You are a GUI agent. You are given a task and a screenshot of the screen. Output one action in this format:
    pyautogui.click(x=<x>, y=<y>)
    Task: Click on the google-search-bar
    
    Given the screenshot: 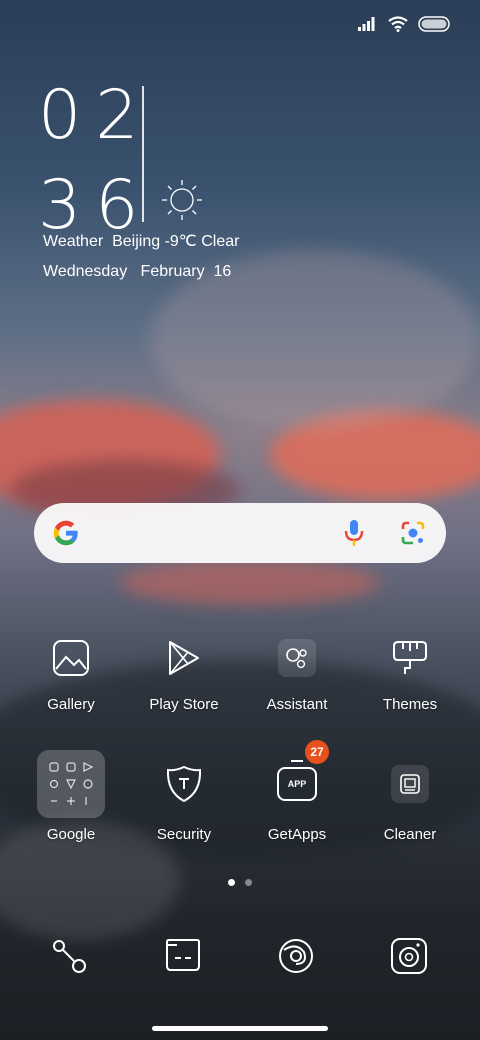 What is the action you would take?
    pyautogui.click(x=240, y=533)
    